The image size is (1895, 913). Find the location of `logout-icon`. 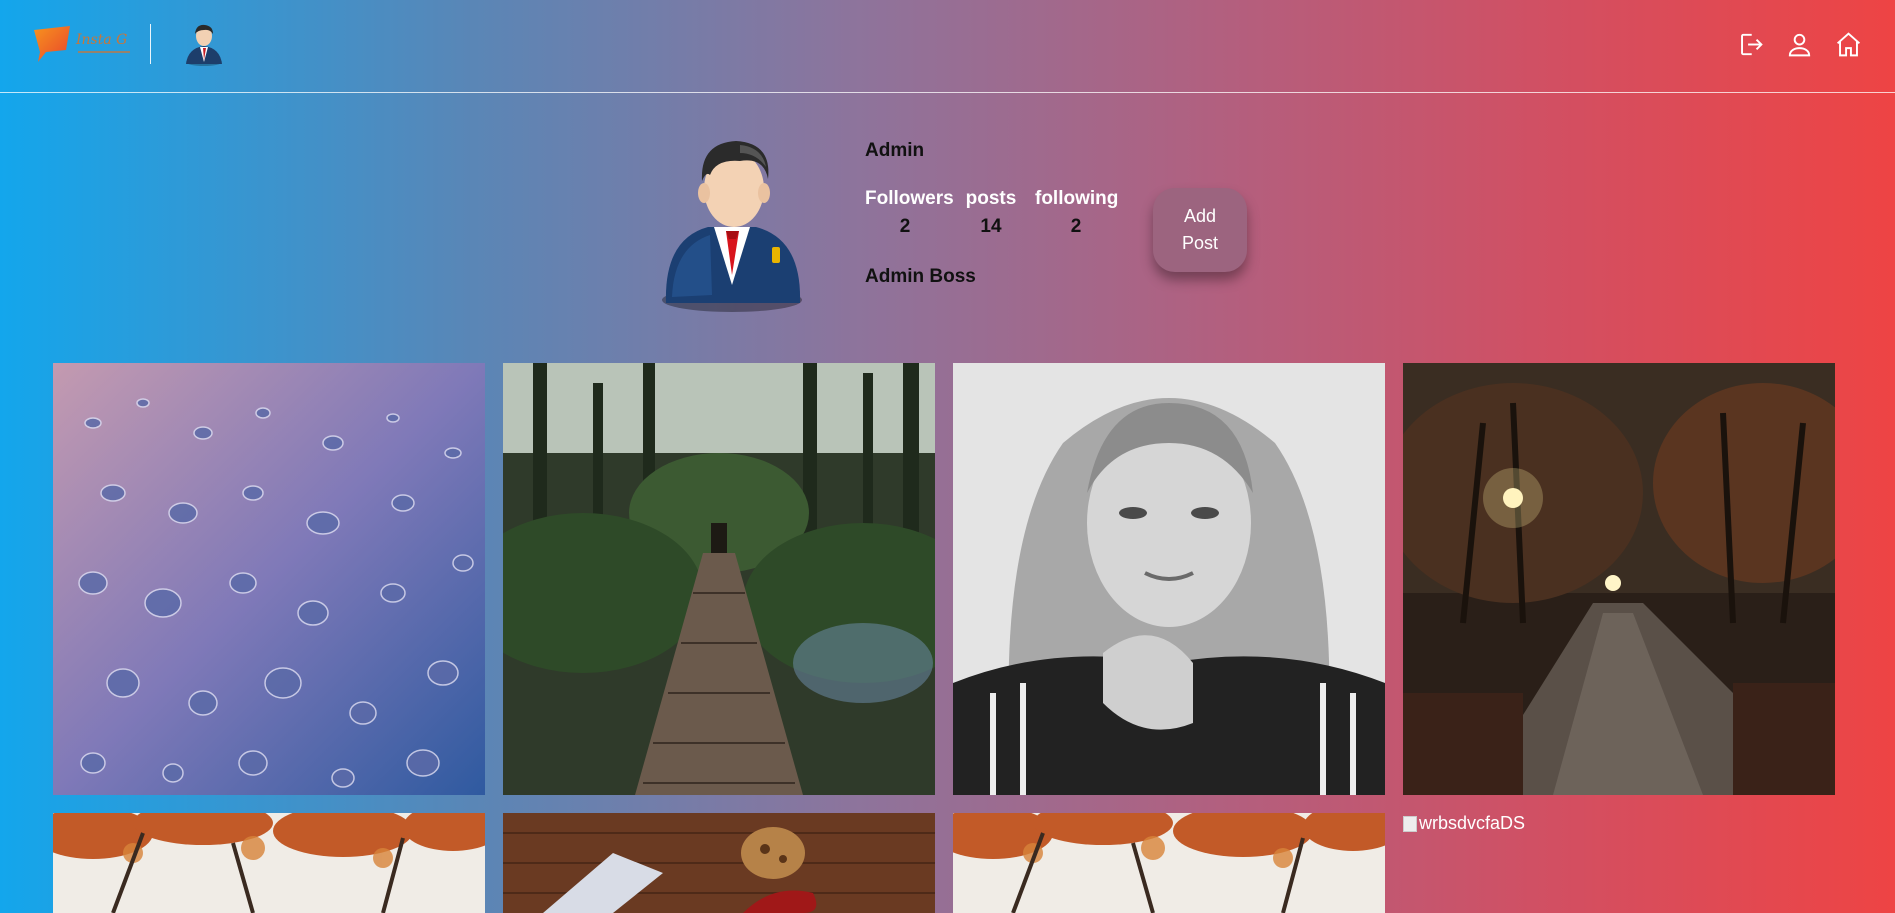

logout-icon is located at coordinates (1750, 44).